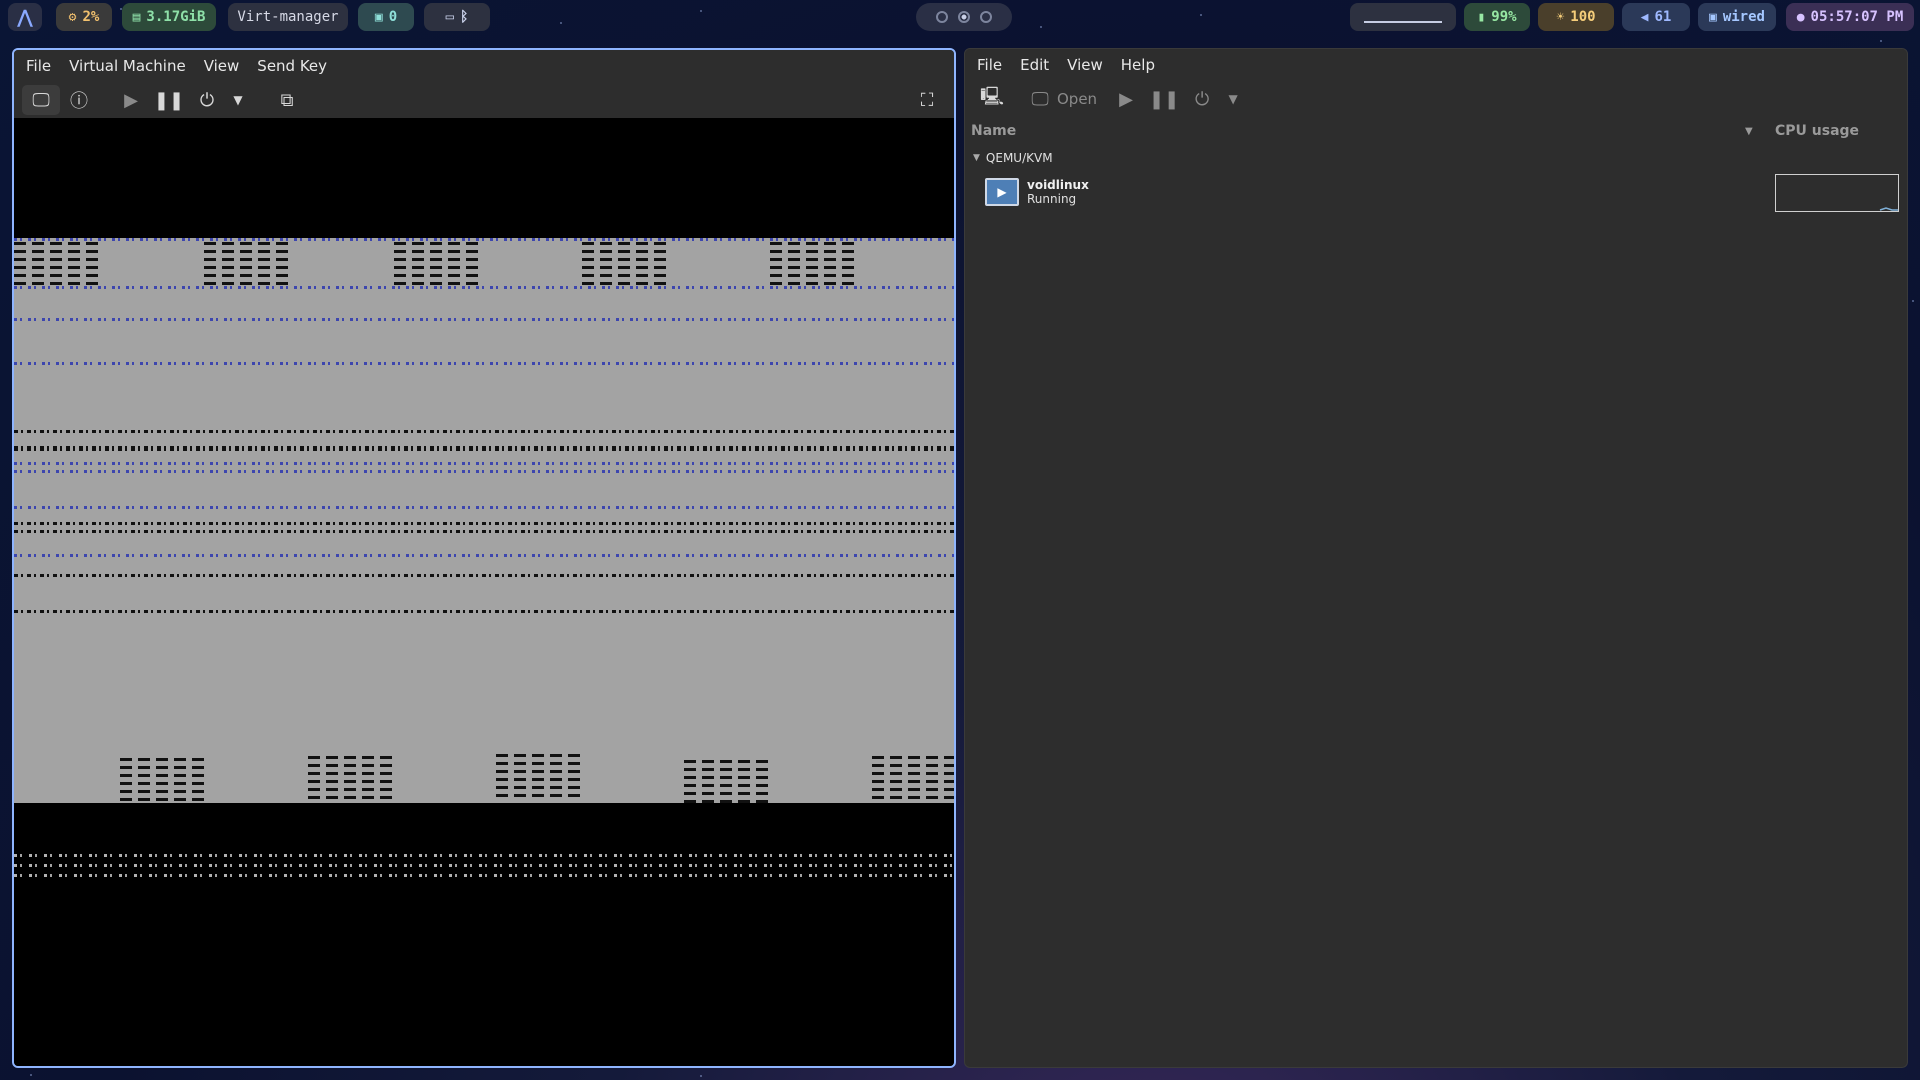  I want to click on column-cpu-usage: CPU usage, so click(1817, 131).